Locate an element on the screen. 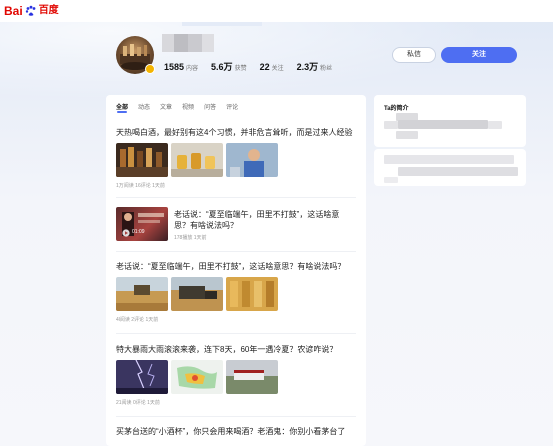  item-meta: 1万阅读 16评论 1天前 is located at coordinates (140, 186).